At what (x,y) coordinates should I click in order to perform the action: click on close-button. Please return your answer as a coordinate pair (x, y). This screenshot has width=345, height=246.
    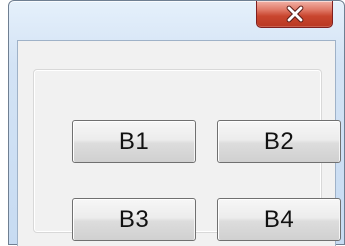
    Looking at the image, I should click on (294, 14).